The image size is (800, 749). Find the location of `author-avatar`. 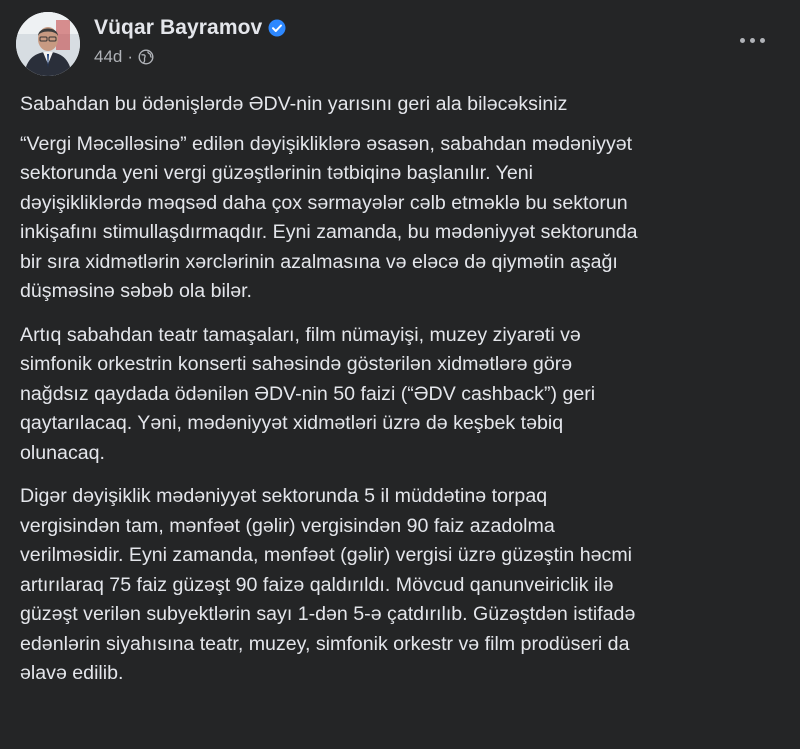

author-avatar is located at coordinates (48, 44).